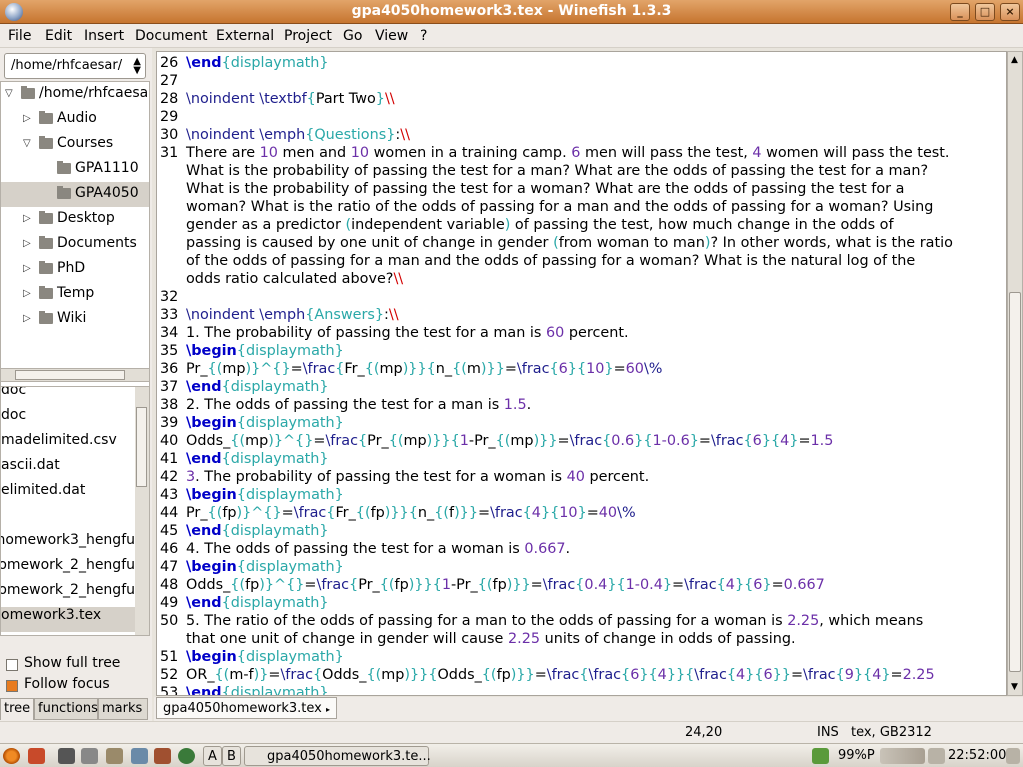 This screenshot has height=767, width=1023. Describe the element at coordinates (902, 756) in the screenshot. I see `system-monitor-icon` at that location.